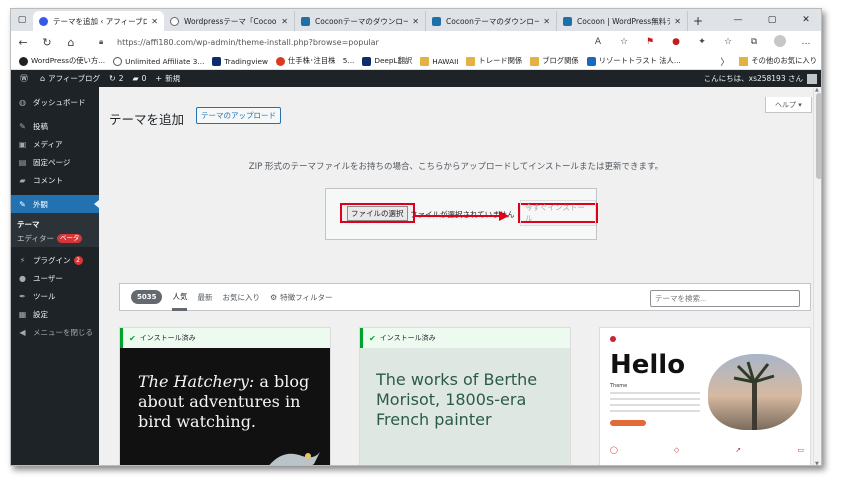  What do you see at coordinates (725, 298) in the screenshot?
I see `theme-search-input` at bounding box center [725, 298].